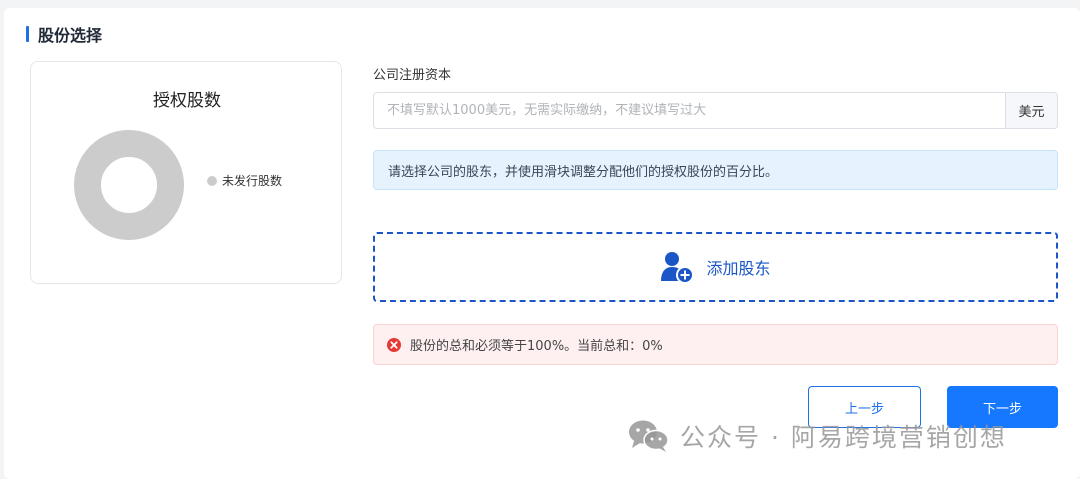  What do you see at coordinates (70, 35) in the screenshot?
I see `section-title-text: 股份选择` at bounding box center [70, 35].